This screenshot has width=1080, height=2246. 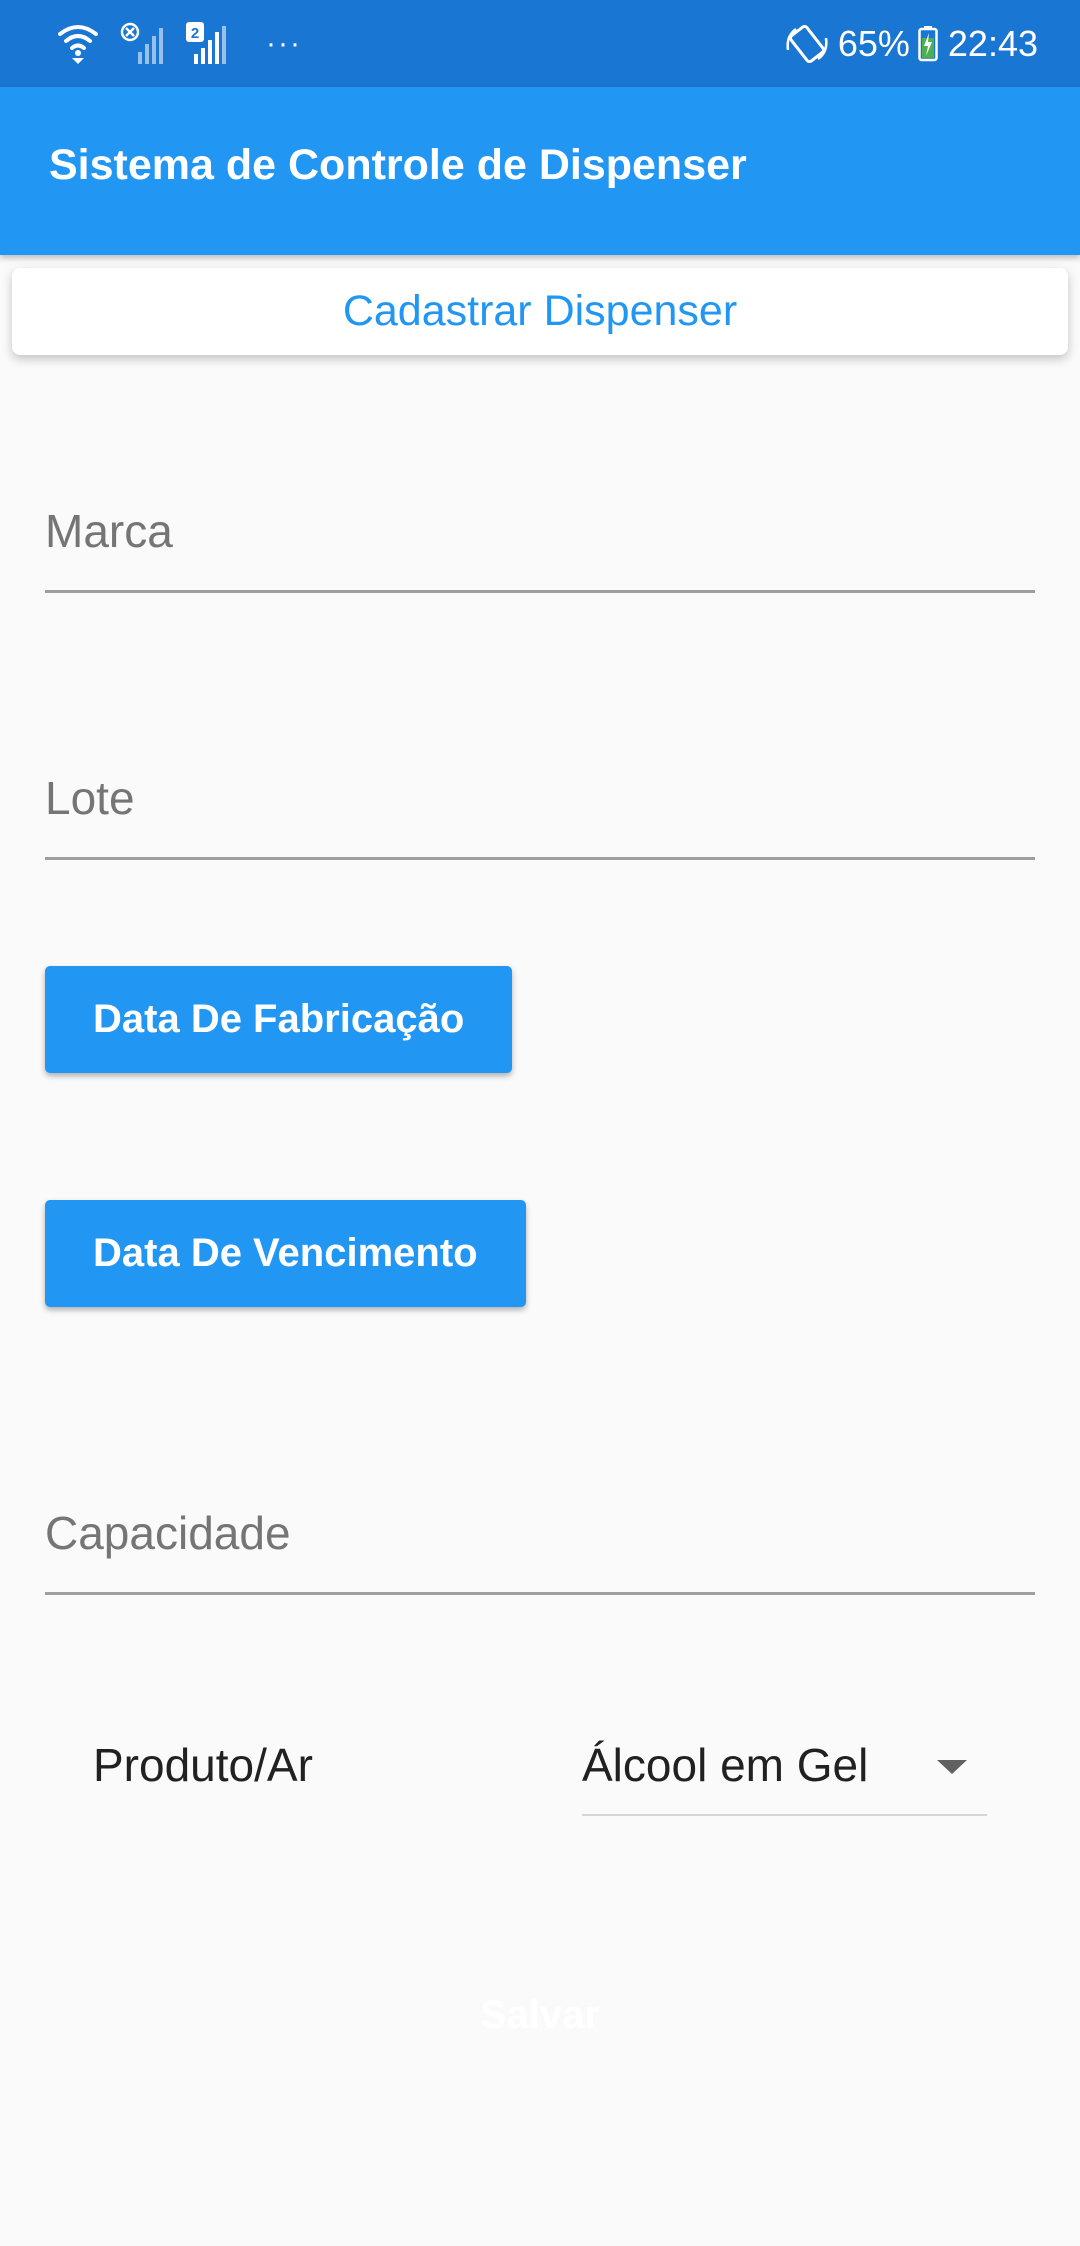 What do you see at coordinates (78, 44) in the screenshot?
I see `wifi-icon` at bounding box center [78, 44].